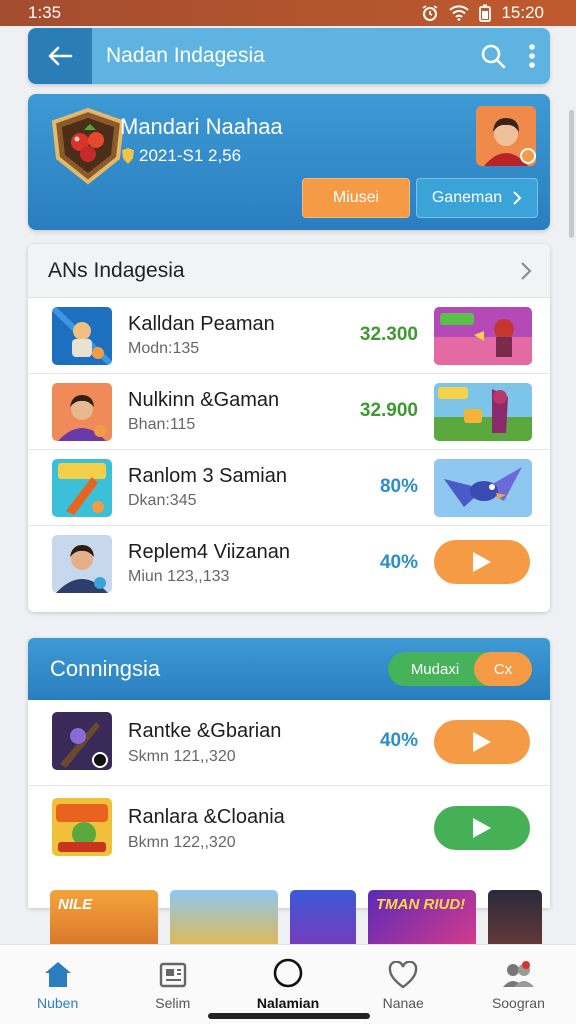 The image size is (576, 1024). Describe the element at coordinates (288, 973) in the screenshot. I see `compass-icon` at that location.